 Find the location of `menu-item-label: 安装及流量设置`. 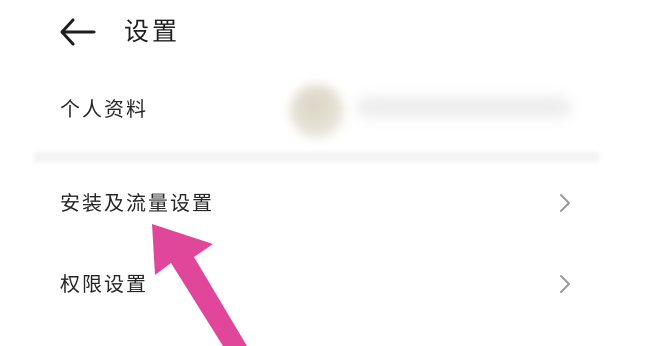

menu-item-label: 安装及流量设置 is located at coordinates (137, 203).